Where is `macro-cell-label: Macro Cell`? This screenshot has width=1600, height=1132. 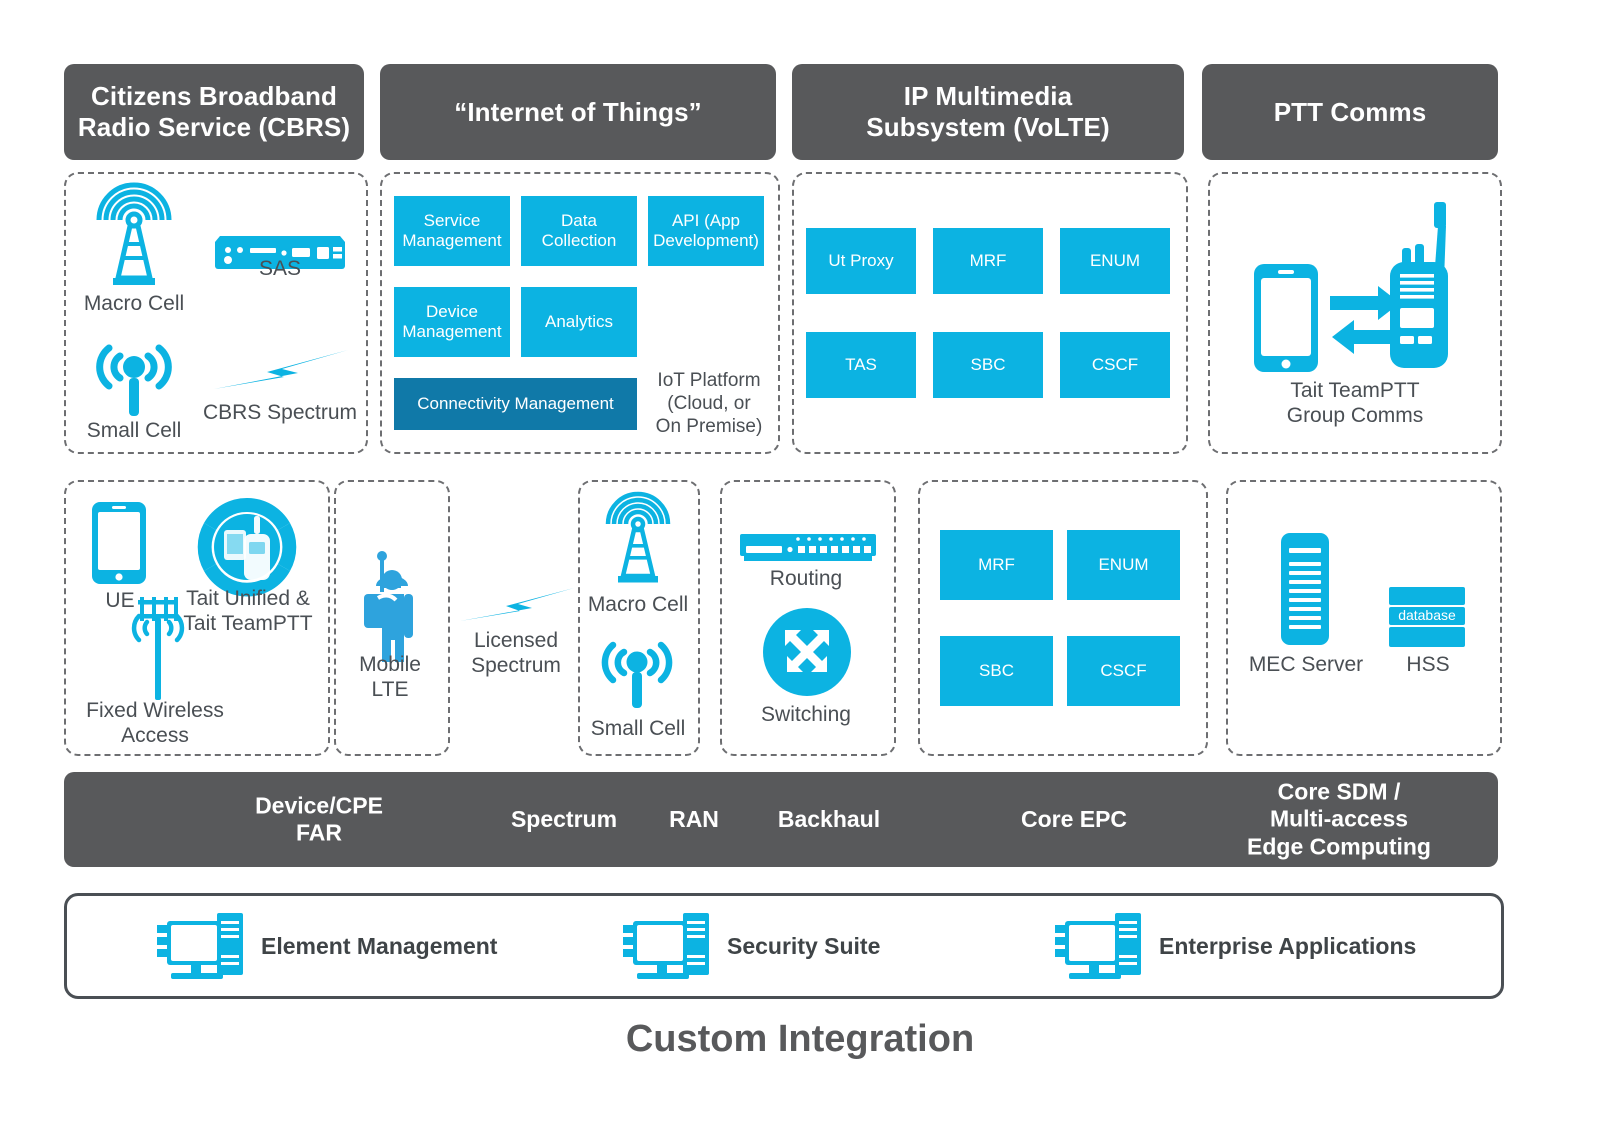 macro-cell-label: Macro Cell is located at coordinates (134, 303).